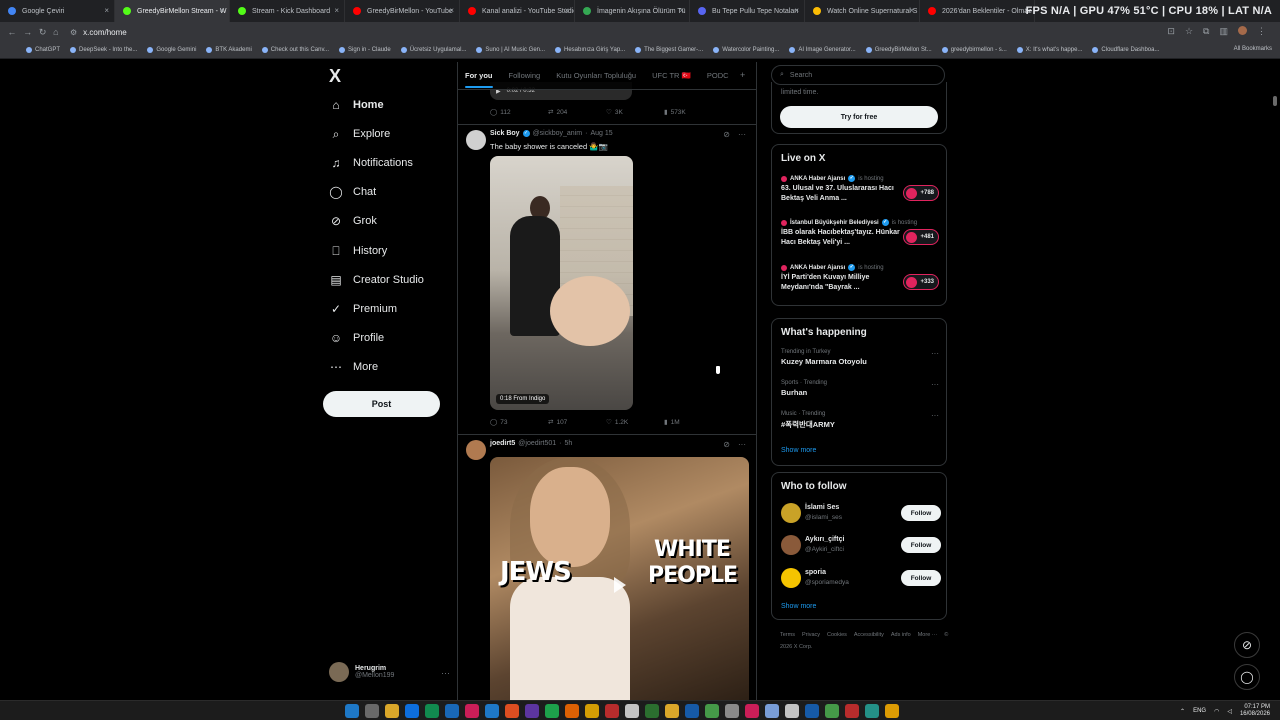 The height and width of the screenshot is (720, 1280). Describe the element at coordinates (861, 546) in the screenshot. I see `follow-suggestion: Aykırı_çiftçi @Aykiri_ciftci Follow` at that location.